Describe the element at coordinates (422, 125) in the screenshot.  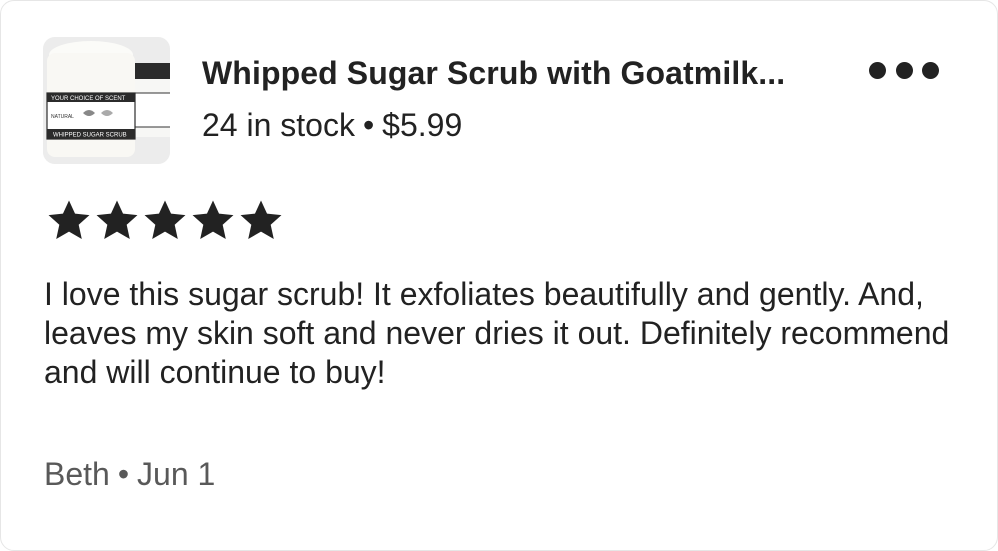
I see `price: $5.99` at that location.